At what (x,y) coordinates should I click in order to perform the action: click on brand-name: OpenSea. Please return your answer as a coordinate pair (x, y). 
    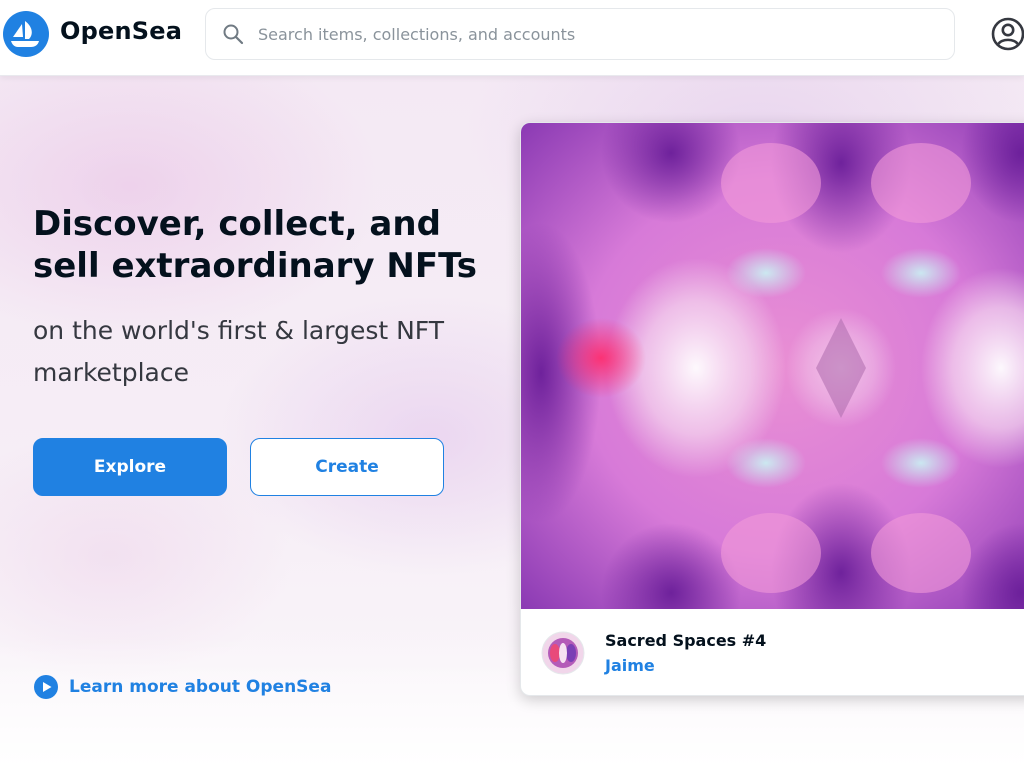
    Looking at the image, I should click on (121, 31).